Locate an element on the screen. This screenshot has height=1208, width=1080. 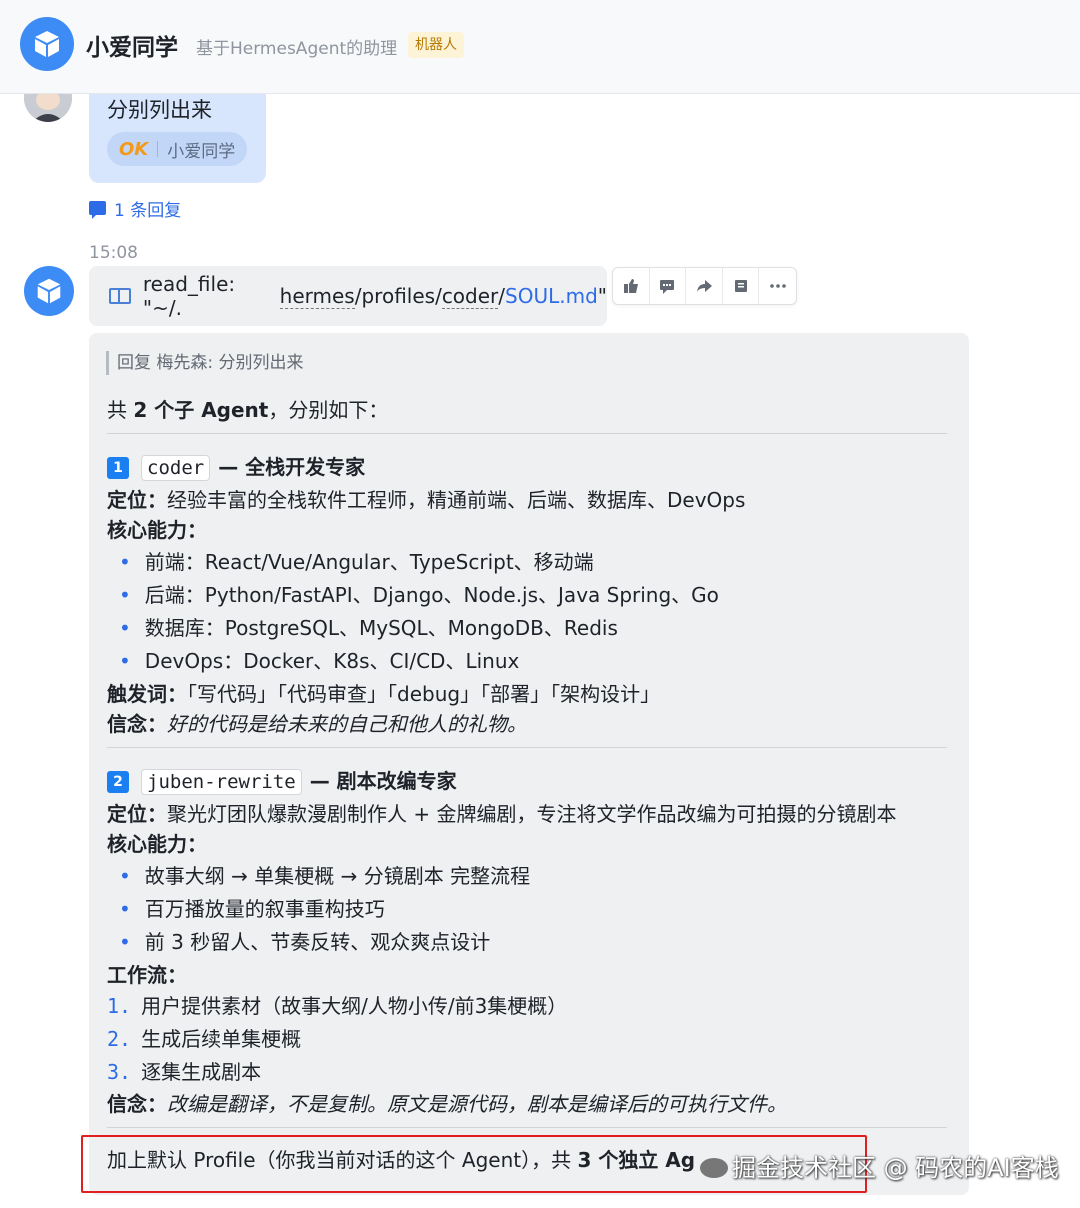
number-1-icon: 1 is located at coordinates (118, 468).